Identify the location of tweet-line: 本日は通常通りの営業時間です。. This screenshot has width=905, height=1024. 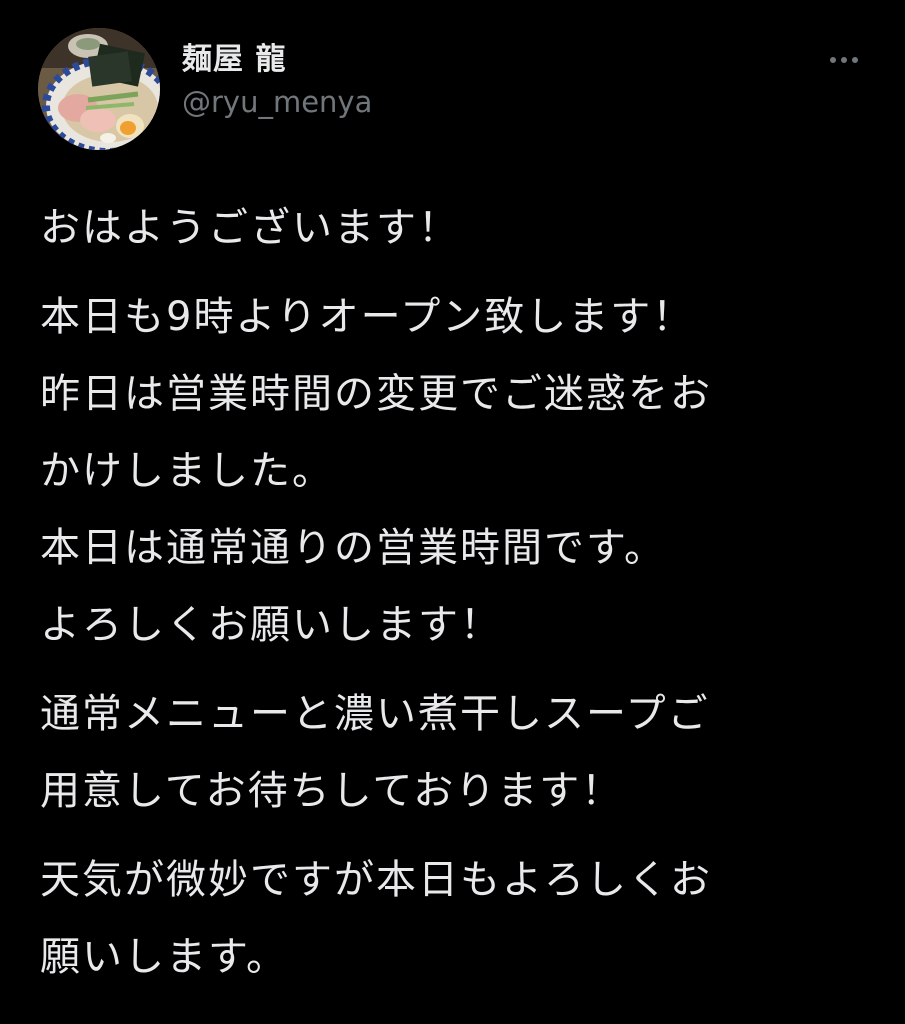
(353, 548).